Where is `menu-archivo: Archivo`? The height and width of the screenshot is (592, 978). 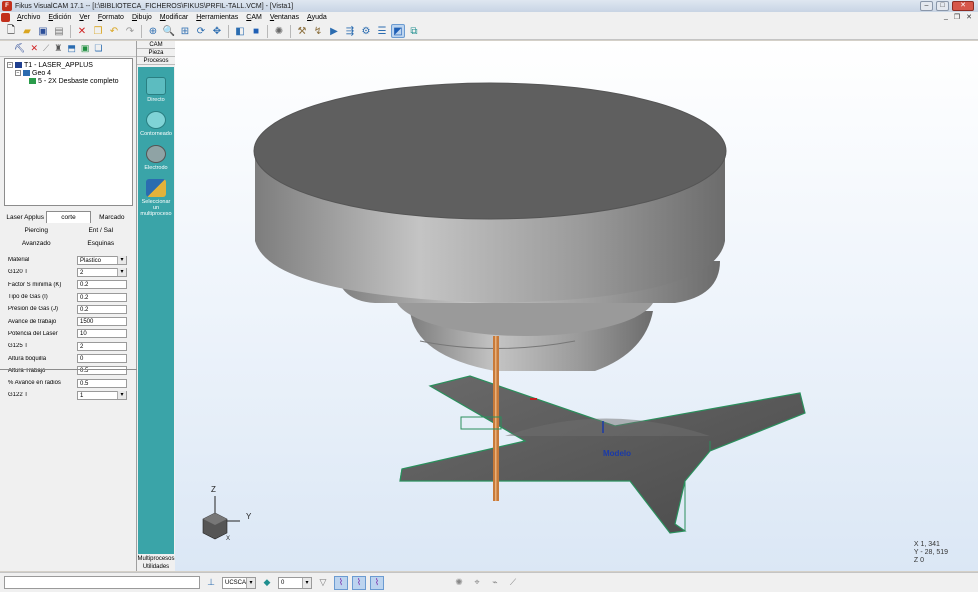 menu-archivo: Archivo is located at coordinates (28, 17).